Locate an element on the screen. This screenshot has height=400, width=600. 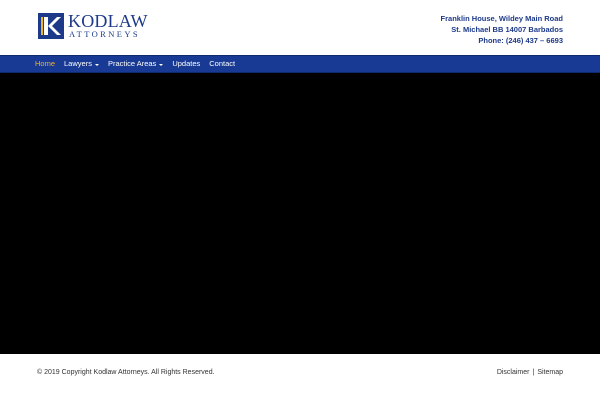
nav-item-updates: Updates is located at coordinates (186, 64).